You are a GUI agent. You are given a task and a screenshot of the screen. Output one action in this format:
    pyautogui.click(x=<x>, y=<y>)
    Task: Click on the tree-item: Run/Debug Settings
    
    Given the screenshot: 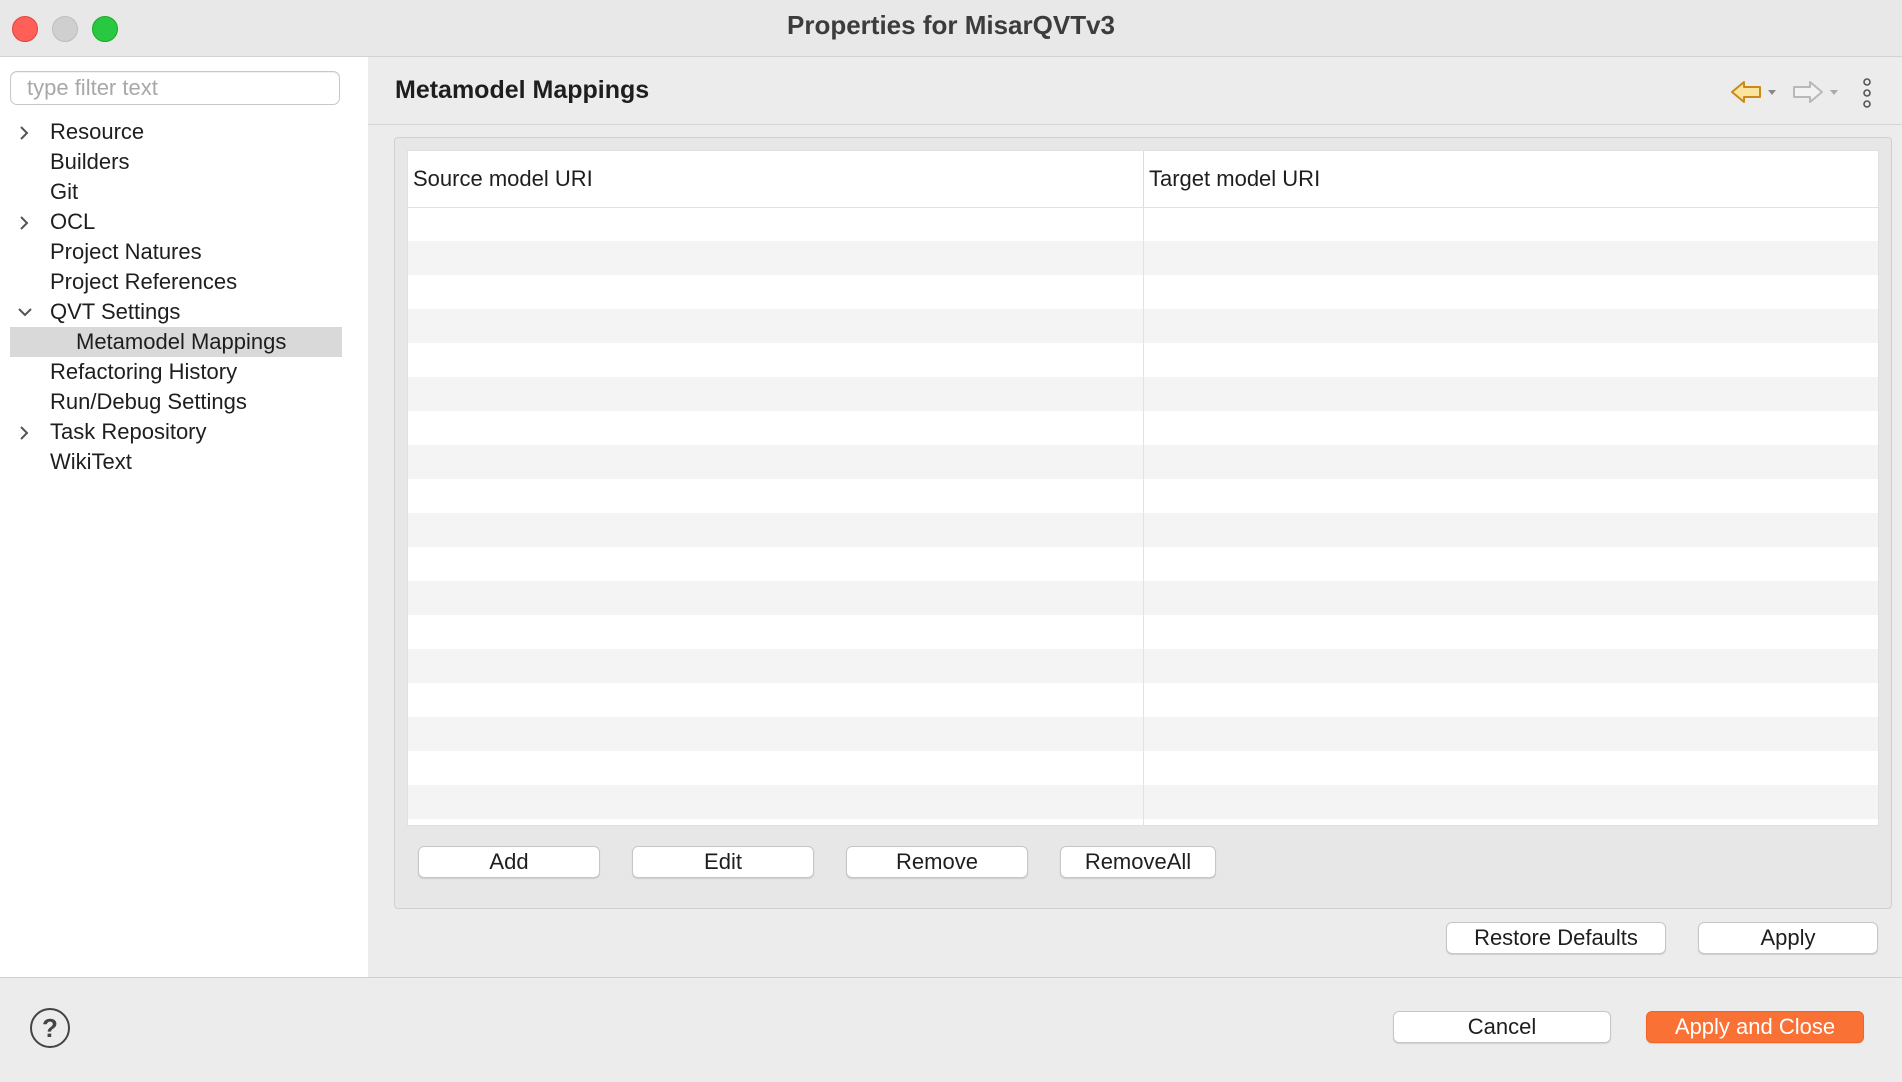 What is the action you would take?
    pyautogui.click(x=176, y=402)
    